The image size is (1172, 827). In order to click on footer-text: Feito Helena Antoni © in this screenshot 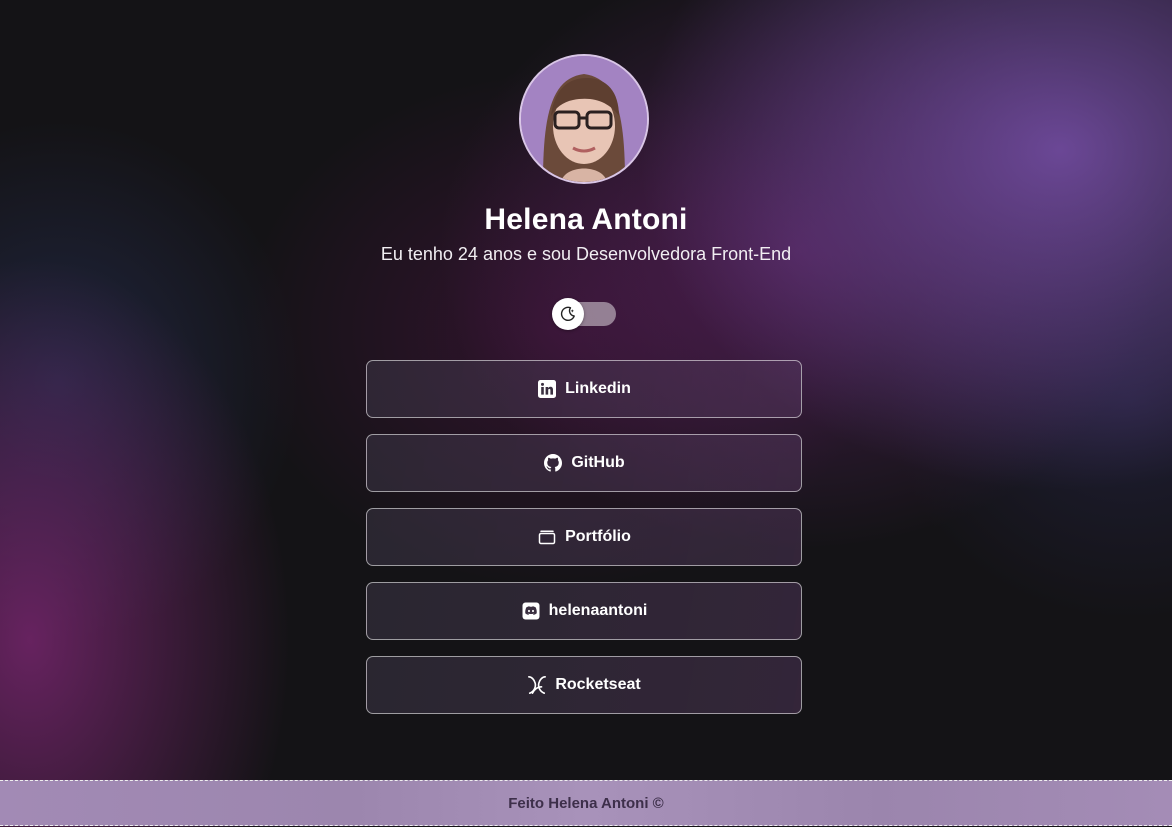, I will do `click(586, 803)`.